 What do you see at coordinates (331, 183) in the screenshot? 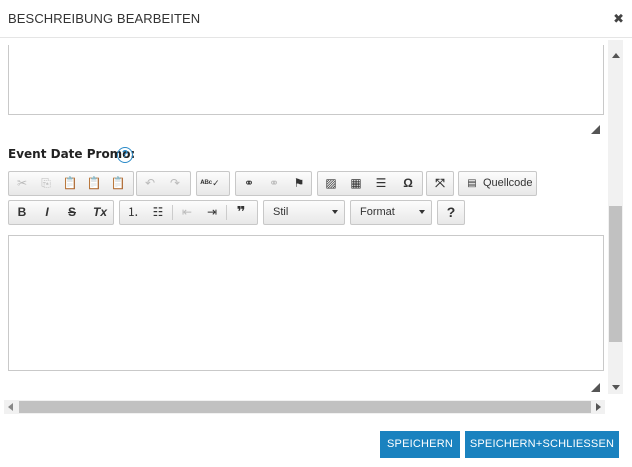
I see `image-icon: ▨` at bounding box center [331, 183].